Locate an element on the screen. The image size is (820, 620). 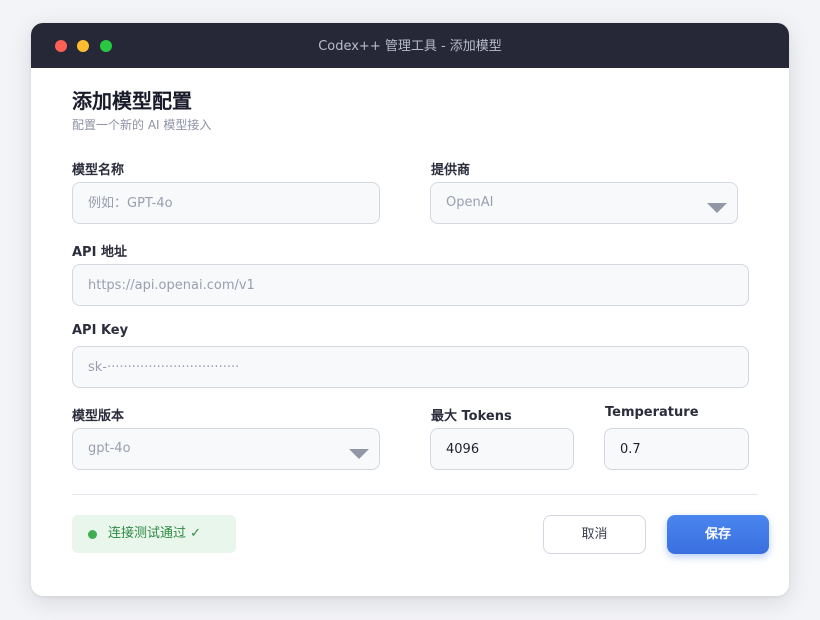
api-key-label: API Key is located at coordinates (100, 330).